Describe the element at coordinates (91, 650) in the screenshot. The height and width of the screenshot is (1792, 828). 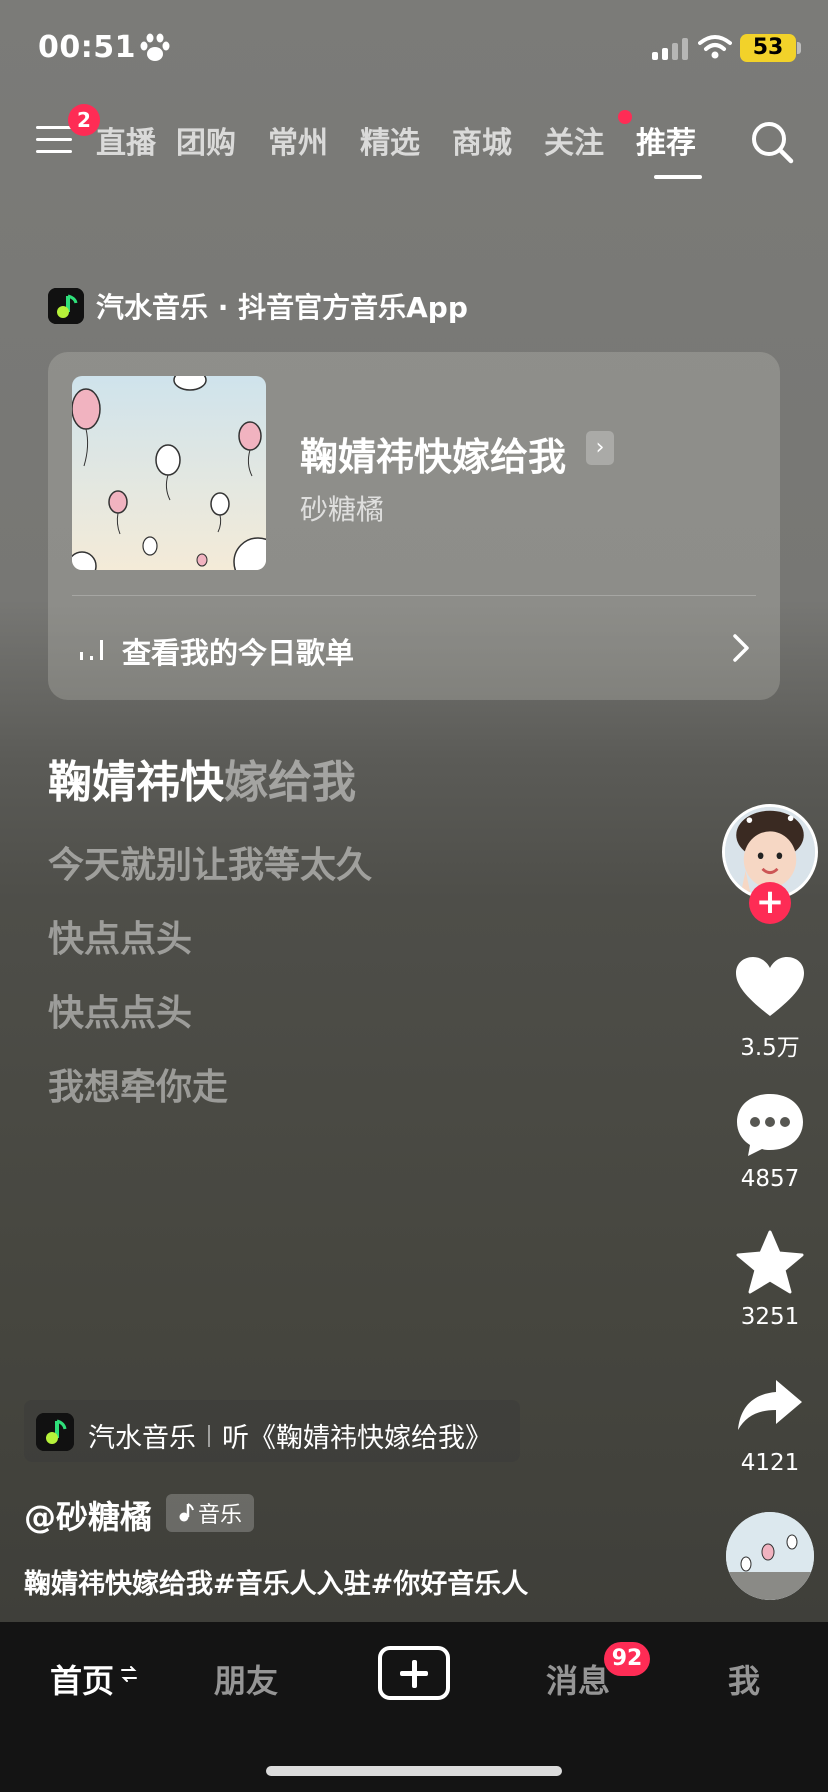
I see `equalizer-icon` at that location.